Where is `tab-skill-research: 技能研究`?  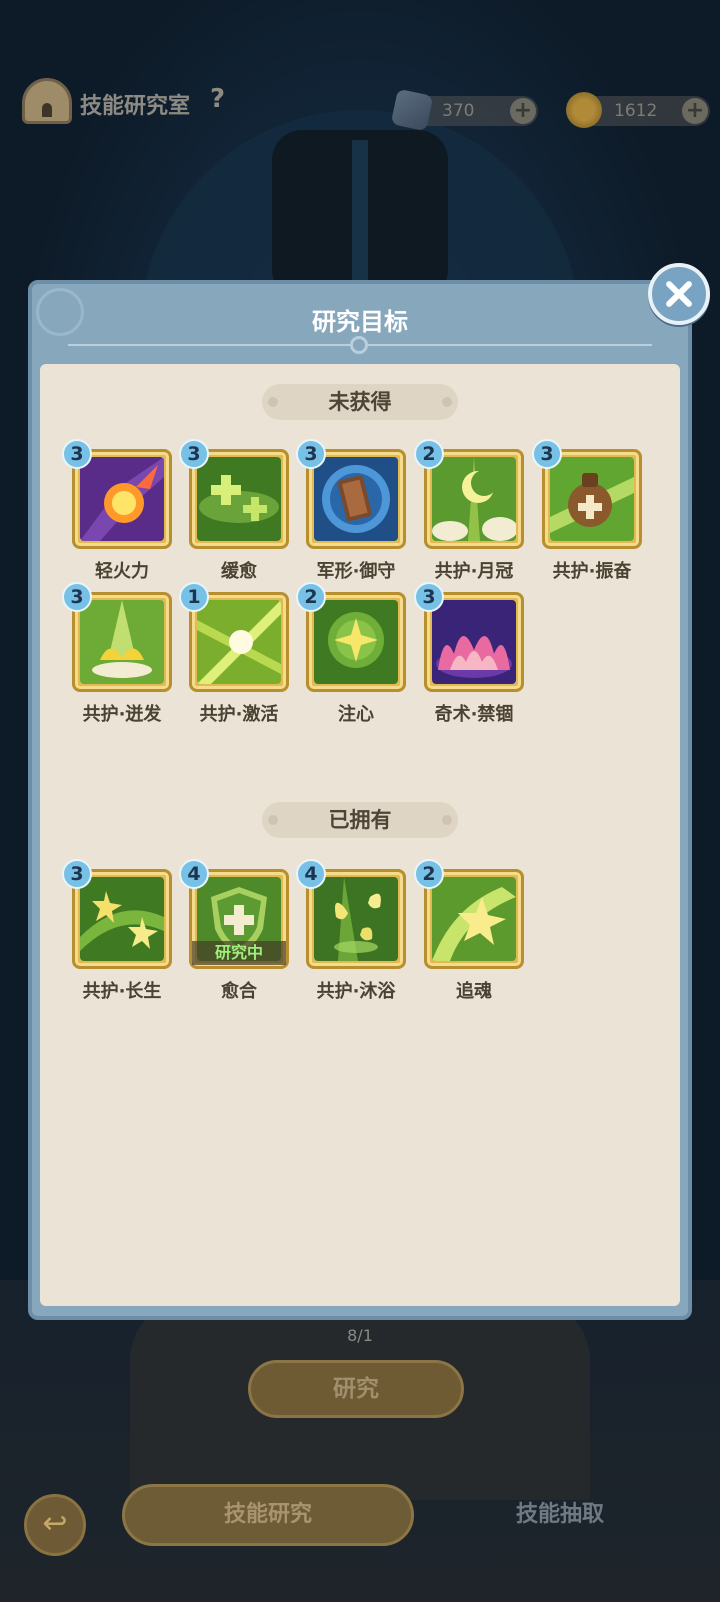 tab-skill-research: 技能研究 is located at coordinates (268, 1515).